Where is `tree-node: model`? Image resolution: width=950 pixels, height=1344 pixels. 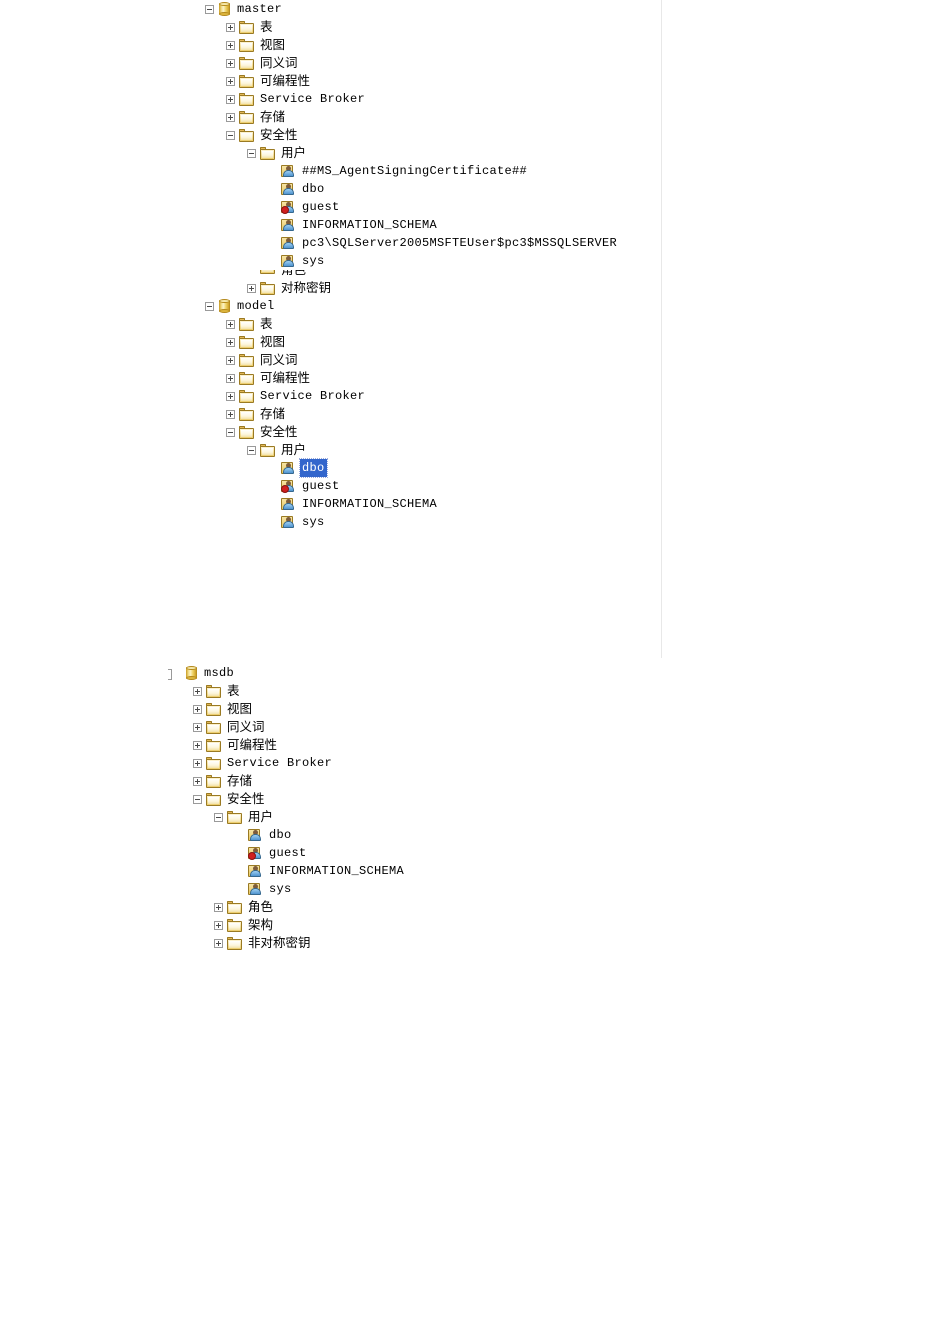
tree-node: model is located at coordinates (330, 306).